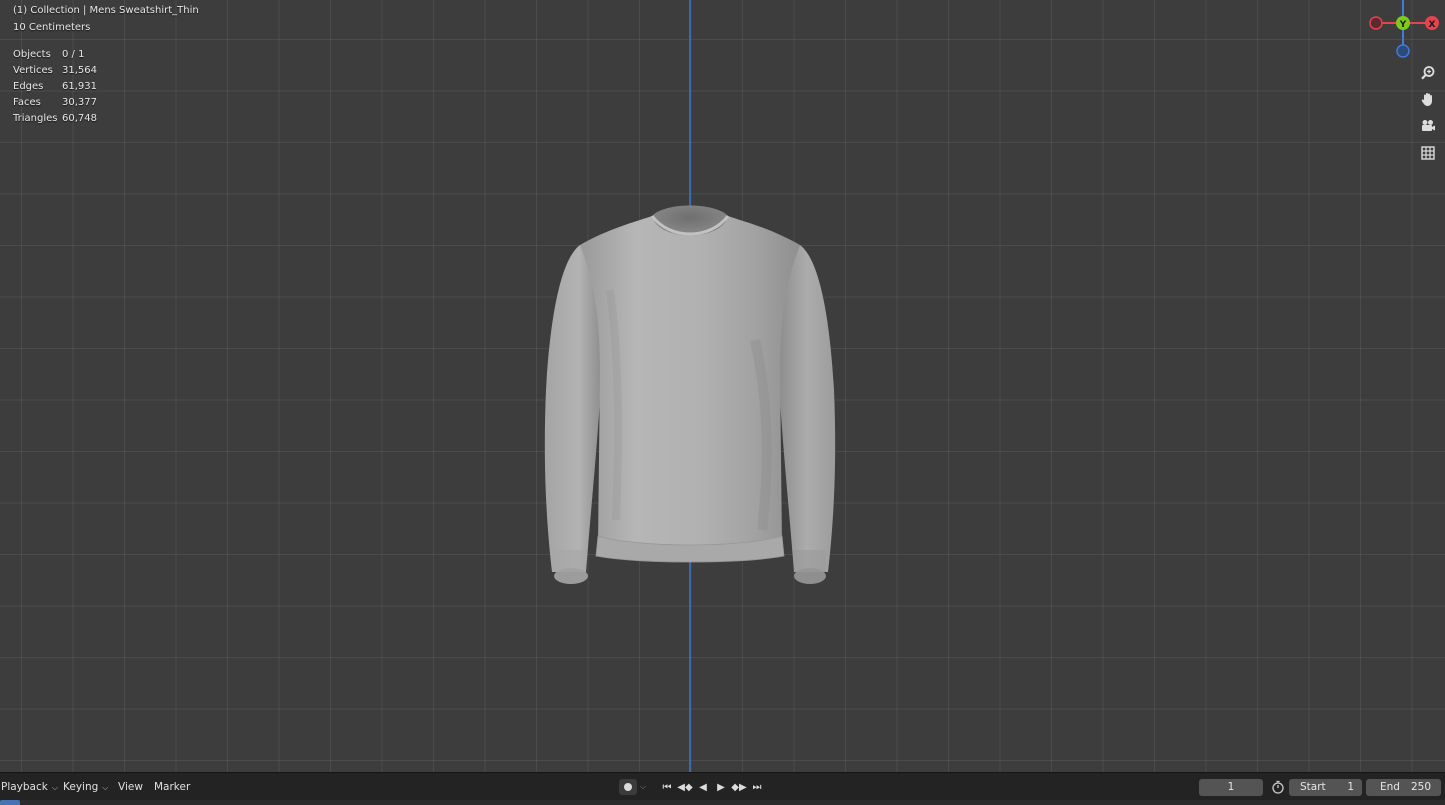 This screenshot has height=805, width=1445. Describe the element at coordinates (1313, 787) in the screenshot. I see `start-frame-label: Start` at that location.